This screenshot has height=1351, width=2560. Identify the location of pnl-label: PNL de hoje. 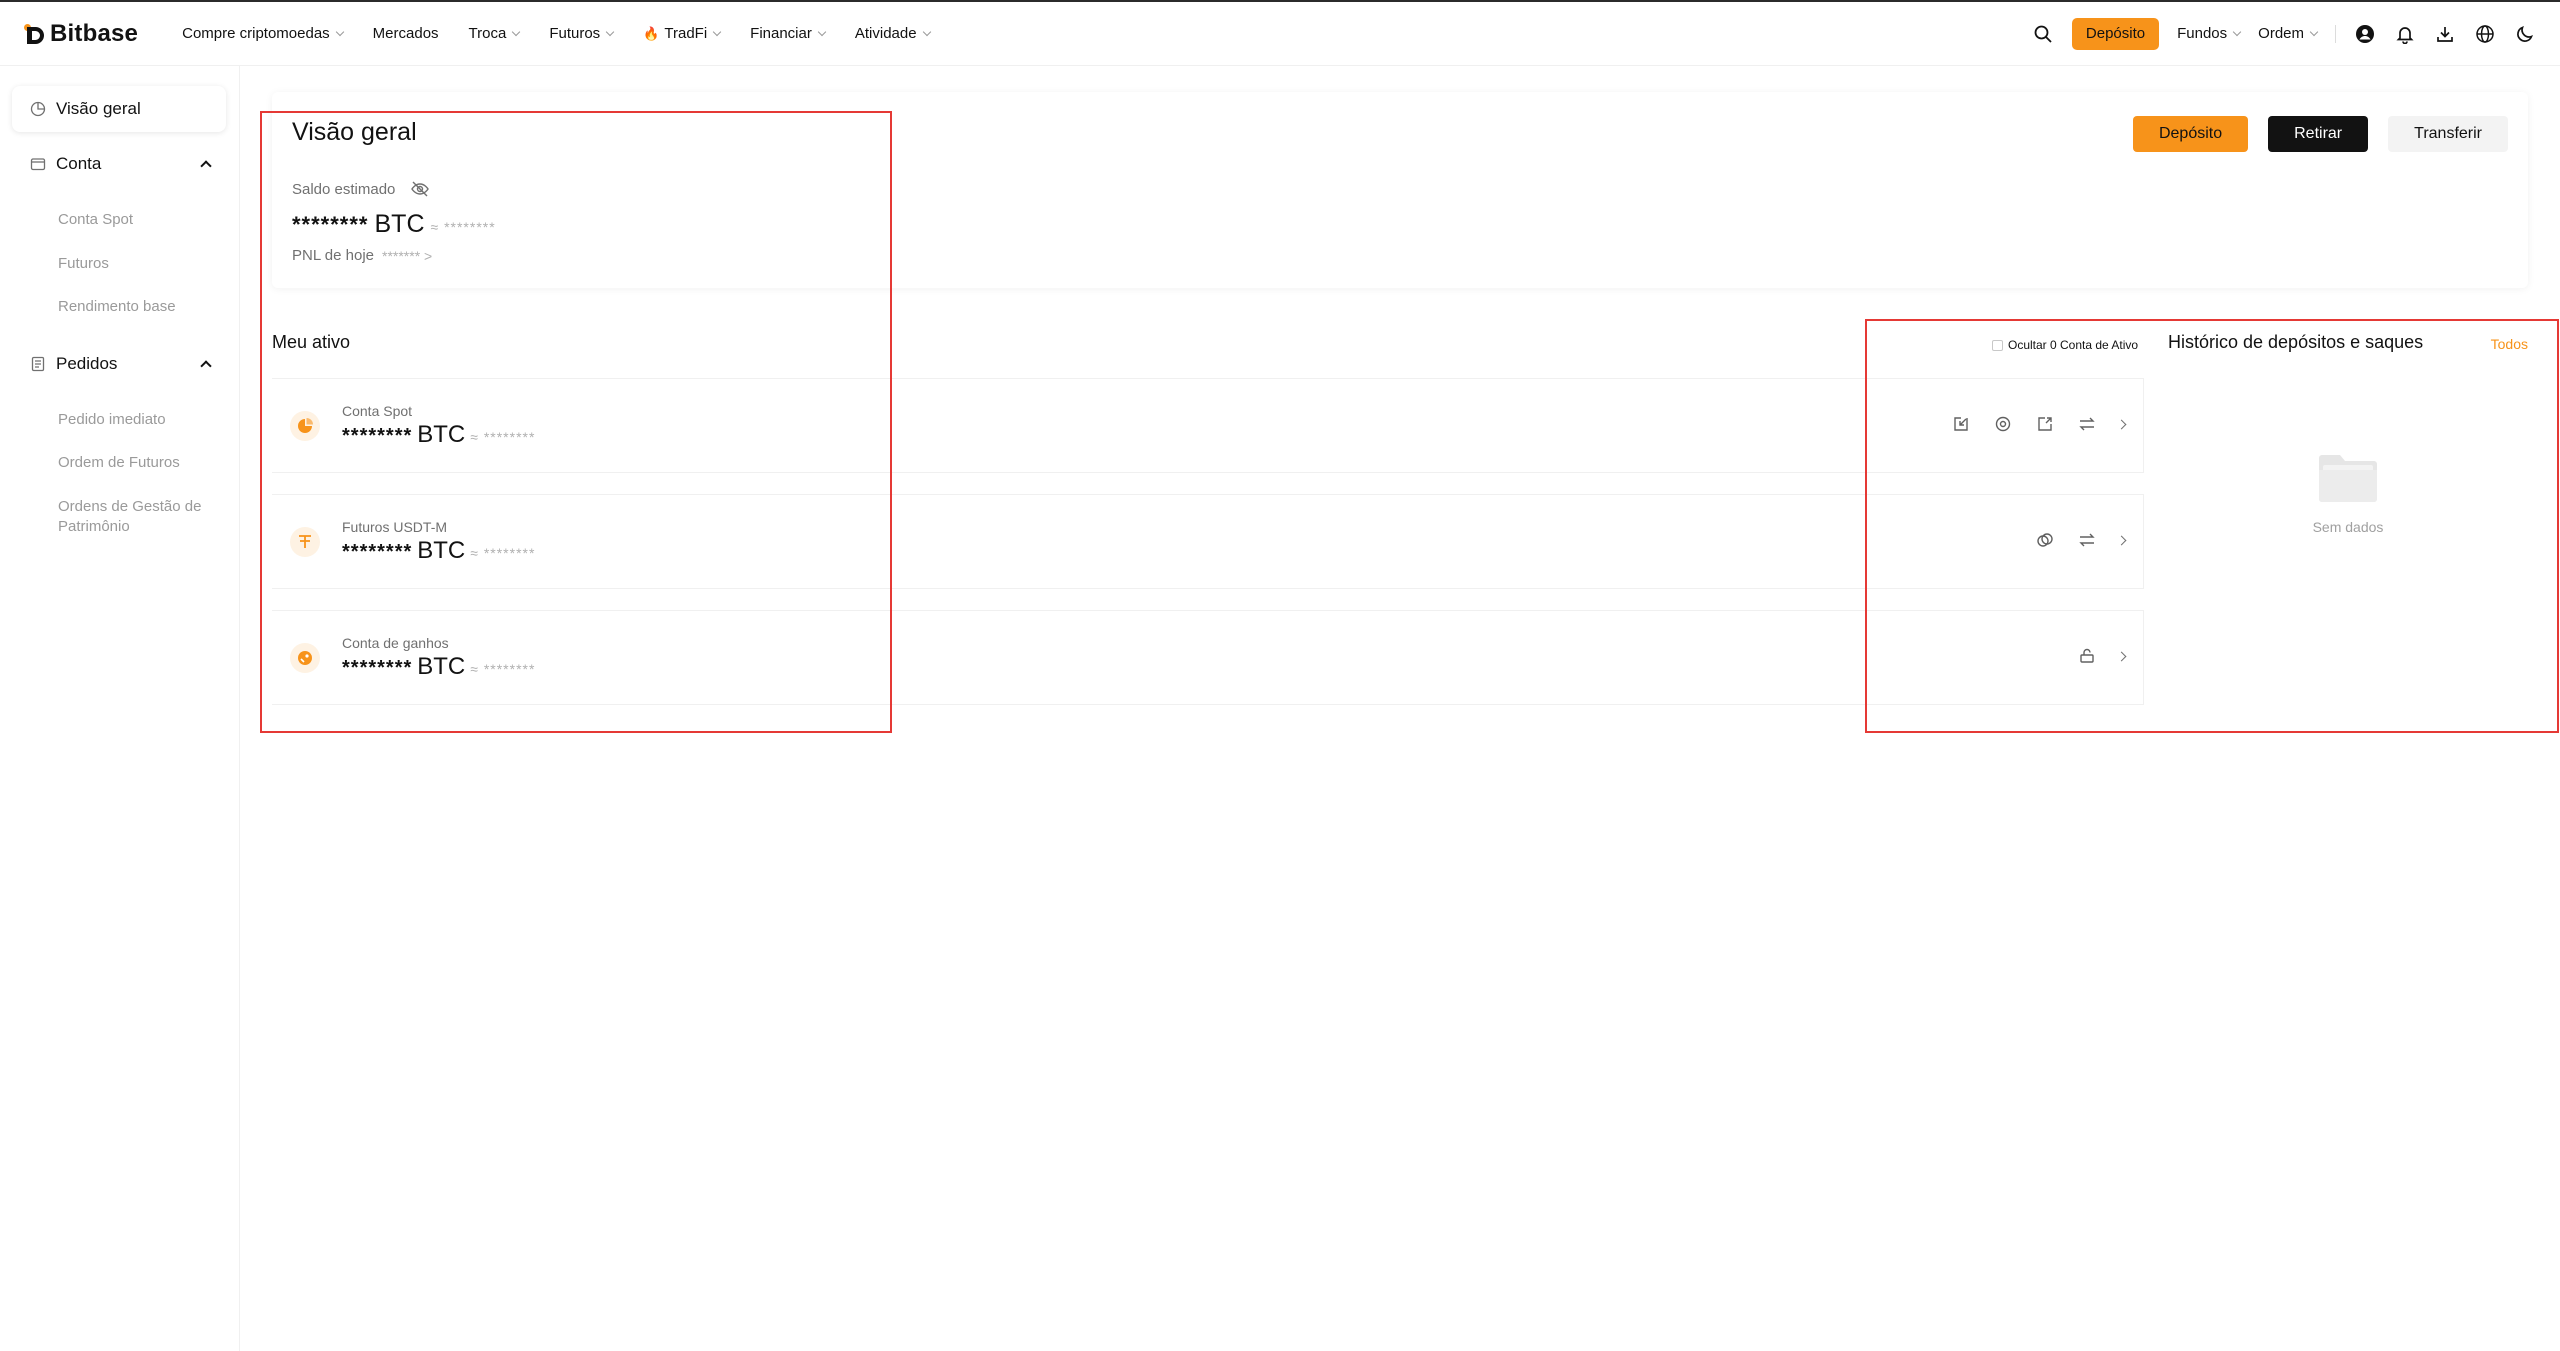
(333, 255).